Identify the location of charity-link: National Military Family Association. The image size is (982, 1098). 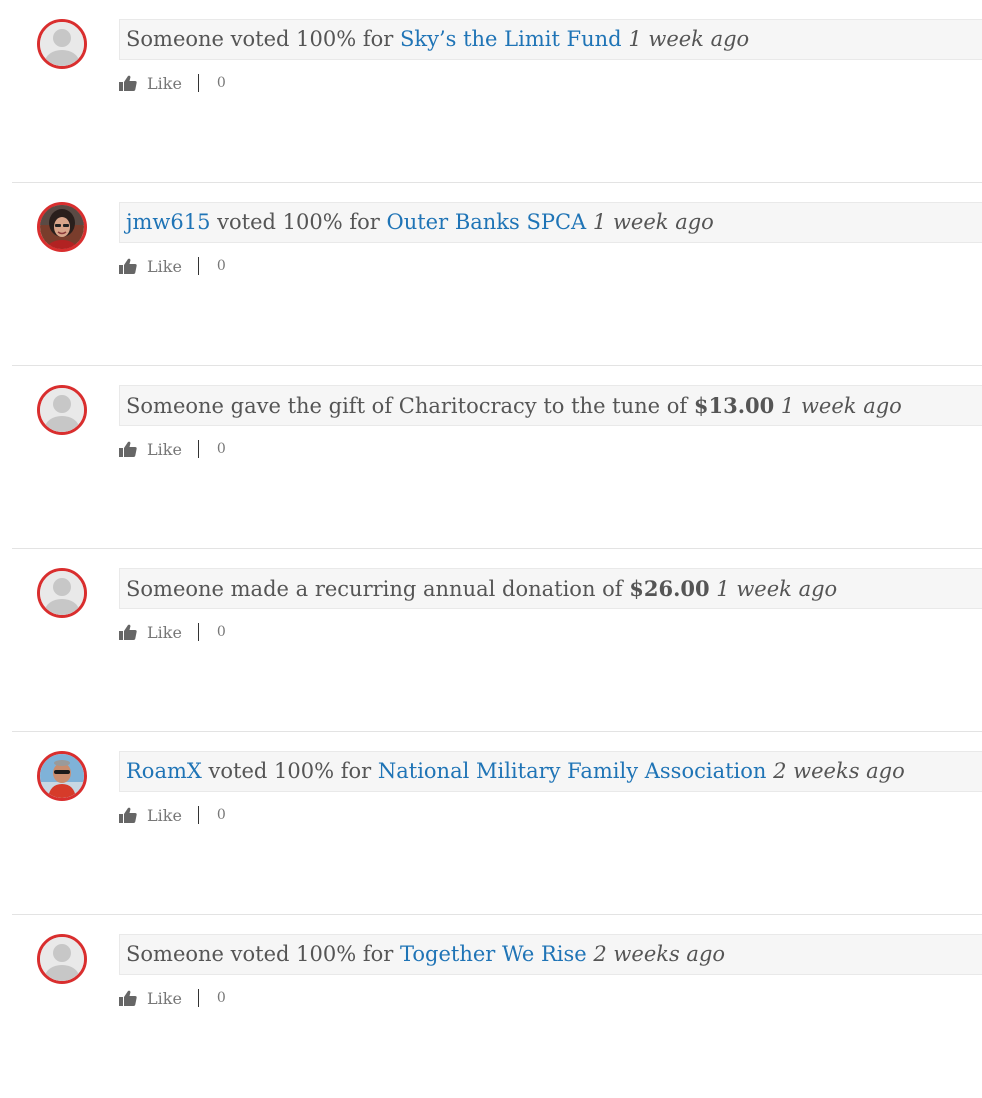
(572, 771).